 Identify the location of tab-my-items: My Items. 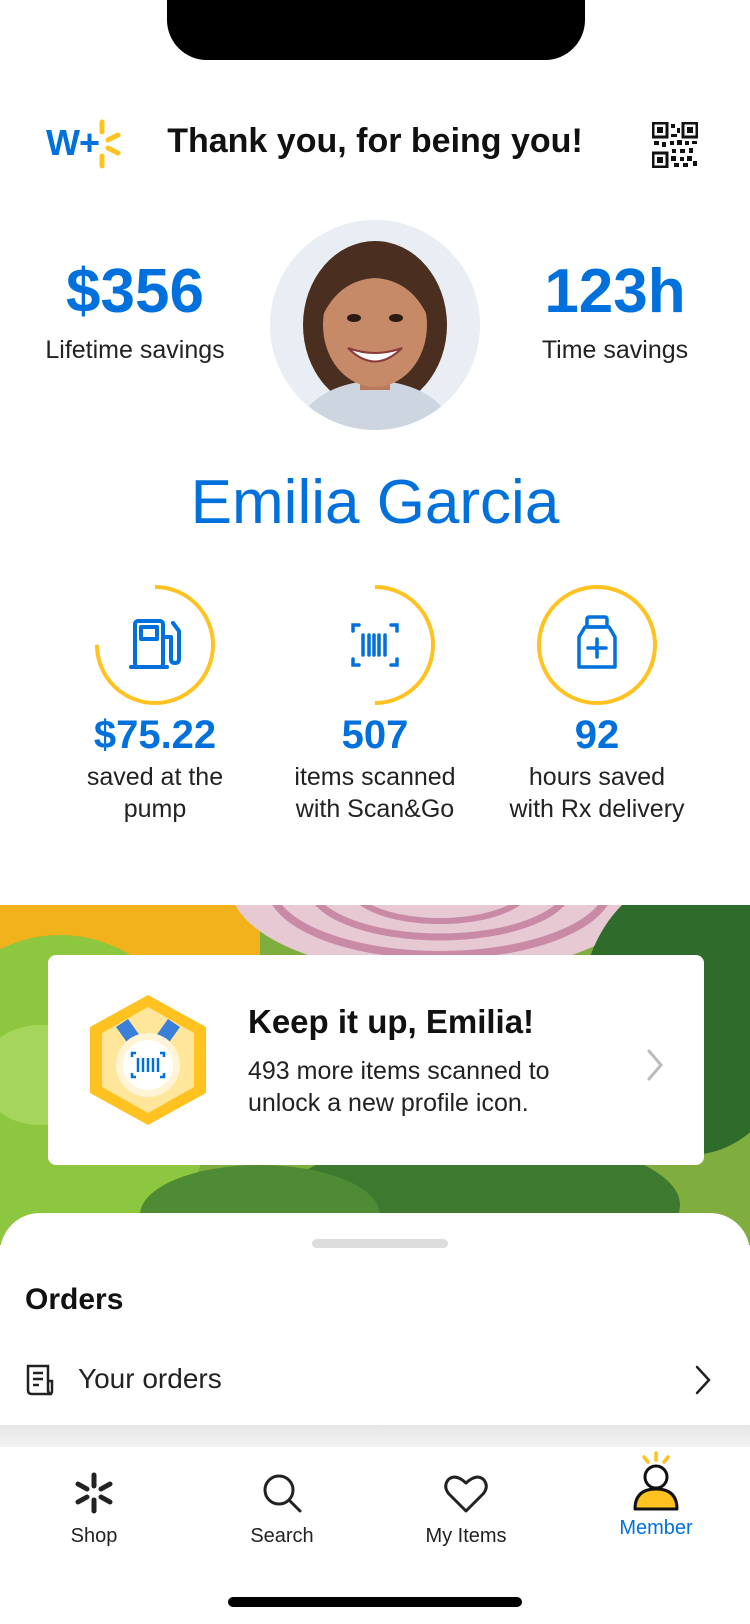
(466, 1507).